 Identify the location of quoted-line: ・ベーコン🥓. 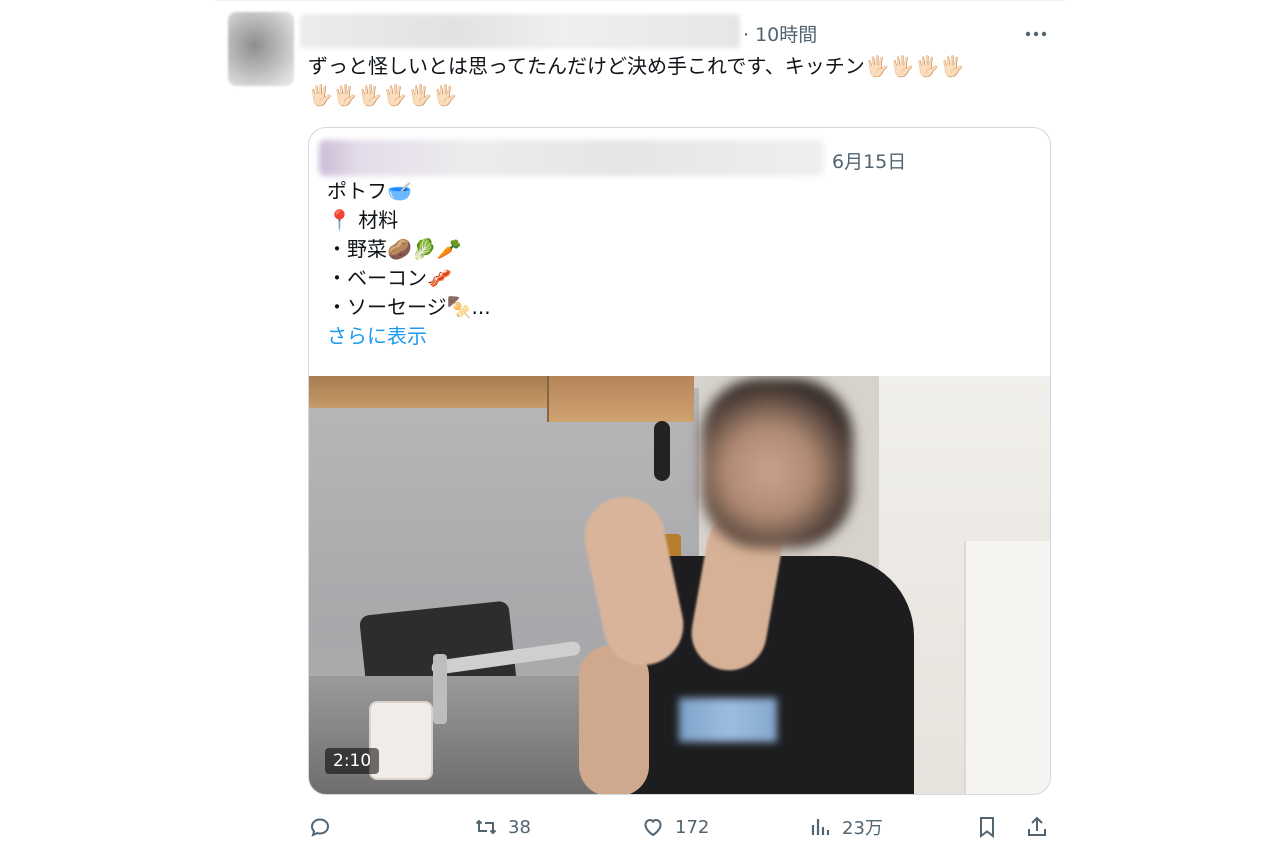
(389, 278).